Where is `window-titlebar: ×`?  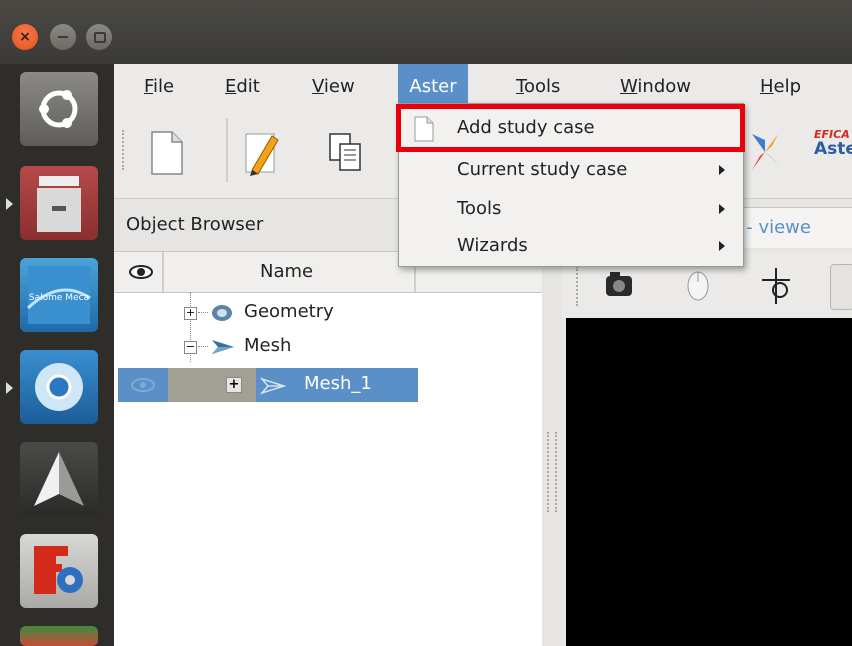 window-titlebar: × is located at coordinates (426, 32).